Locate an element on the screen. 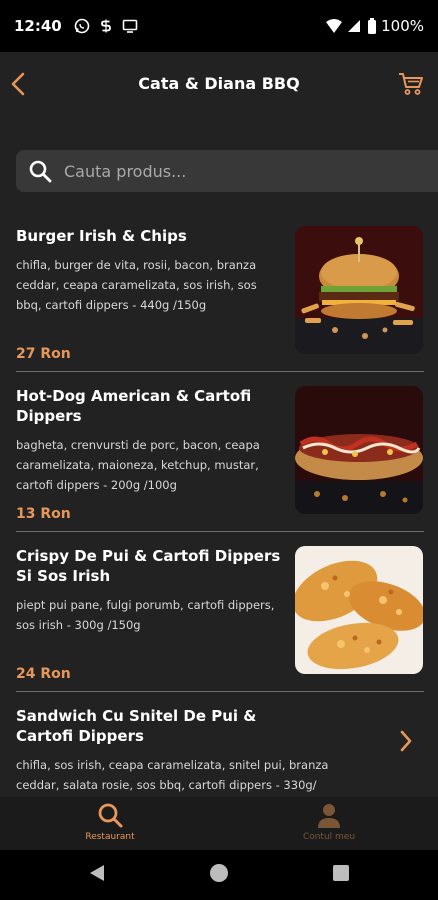 Image resolution: width=438 pixels, height=900 pixels. signal-icon is located at coordinates (354, 26).